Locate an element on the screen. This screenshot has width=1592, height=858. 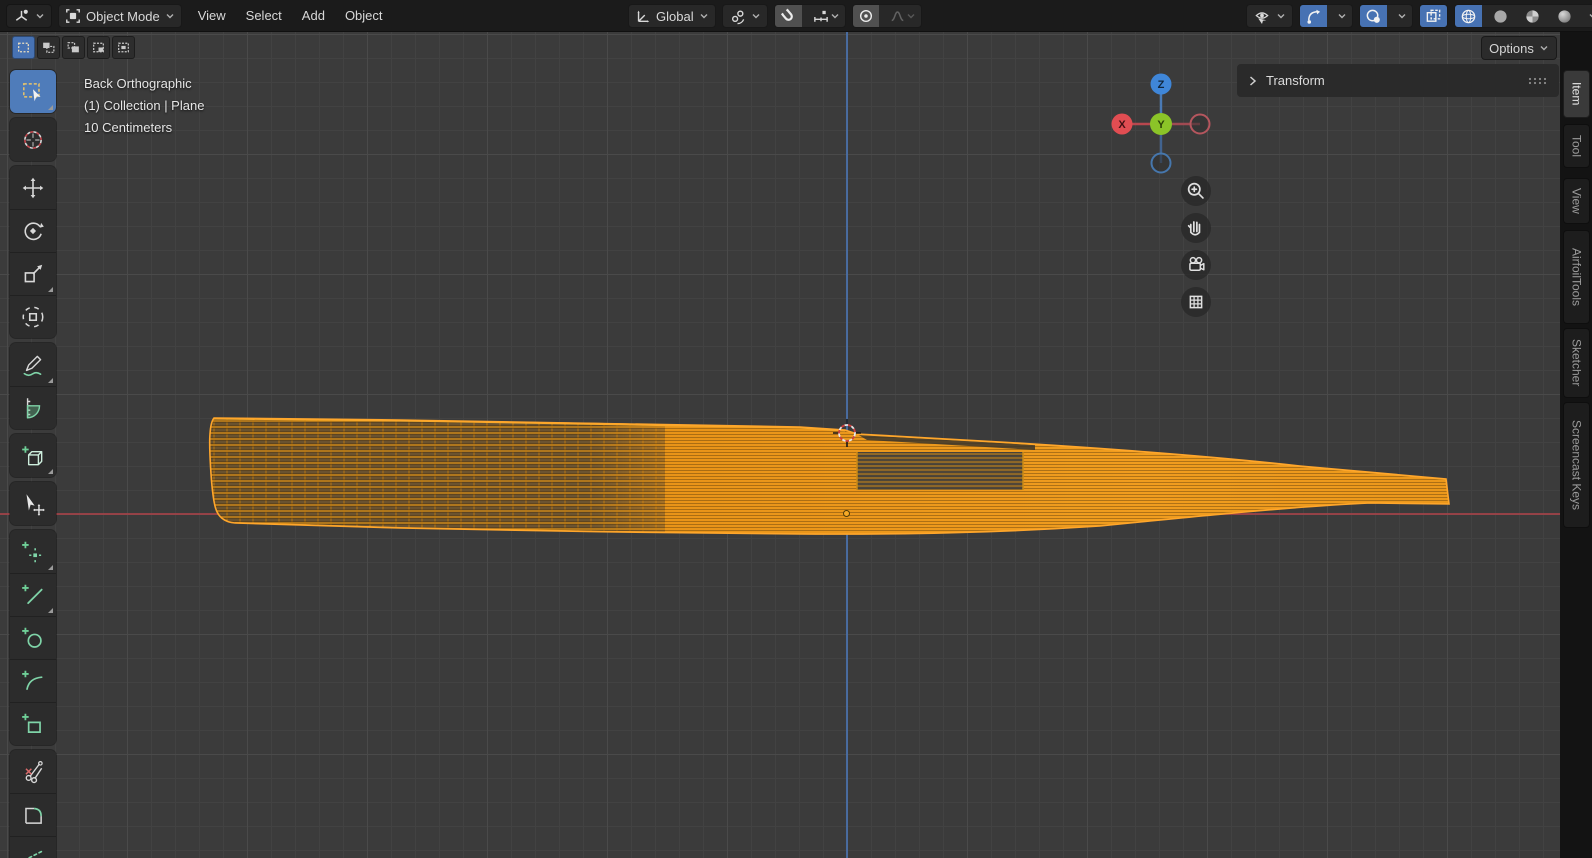
shading-options-dropdown is located at coordinates (1587, 16).